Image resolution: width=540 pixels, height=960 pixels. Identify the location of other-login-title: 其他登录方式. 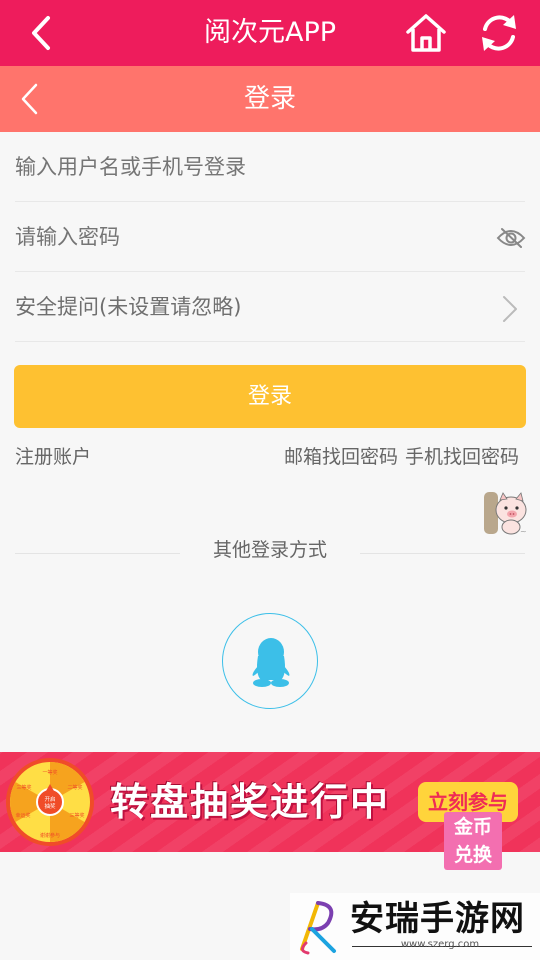
(269, 550).